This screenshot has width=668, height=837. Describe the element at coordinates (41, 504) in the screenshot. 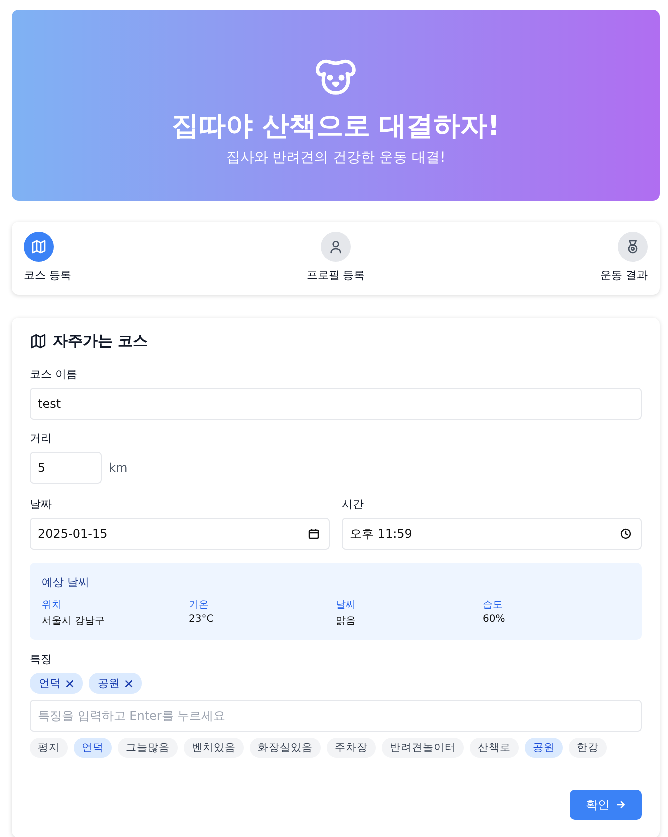

I see `field-label: 날짜` at that location.